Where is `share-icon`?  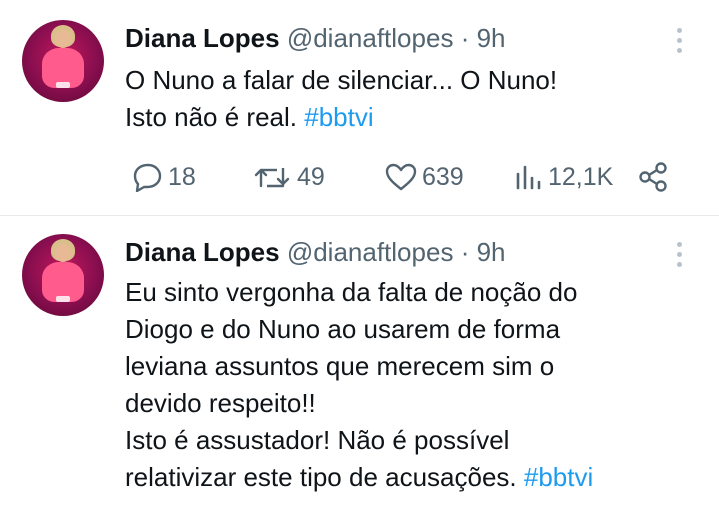 share-icon is located at coordinates (653, 177).